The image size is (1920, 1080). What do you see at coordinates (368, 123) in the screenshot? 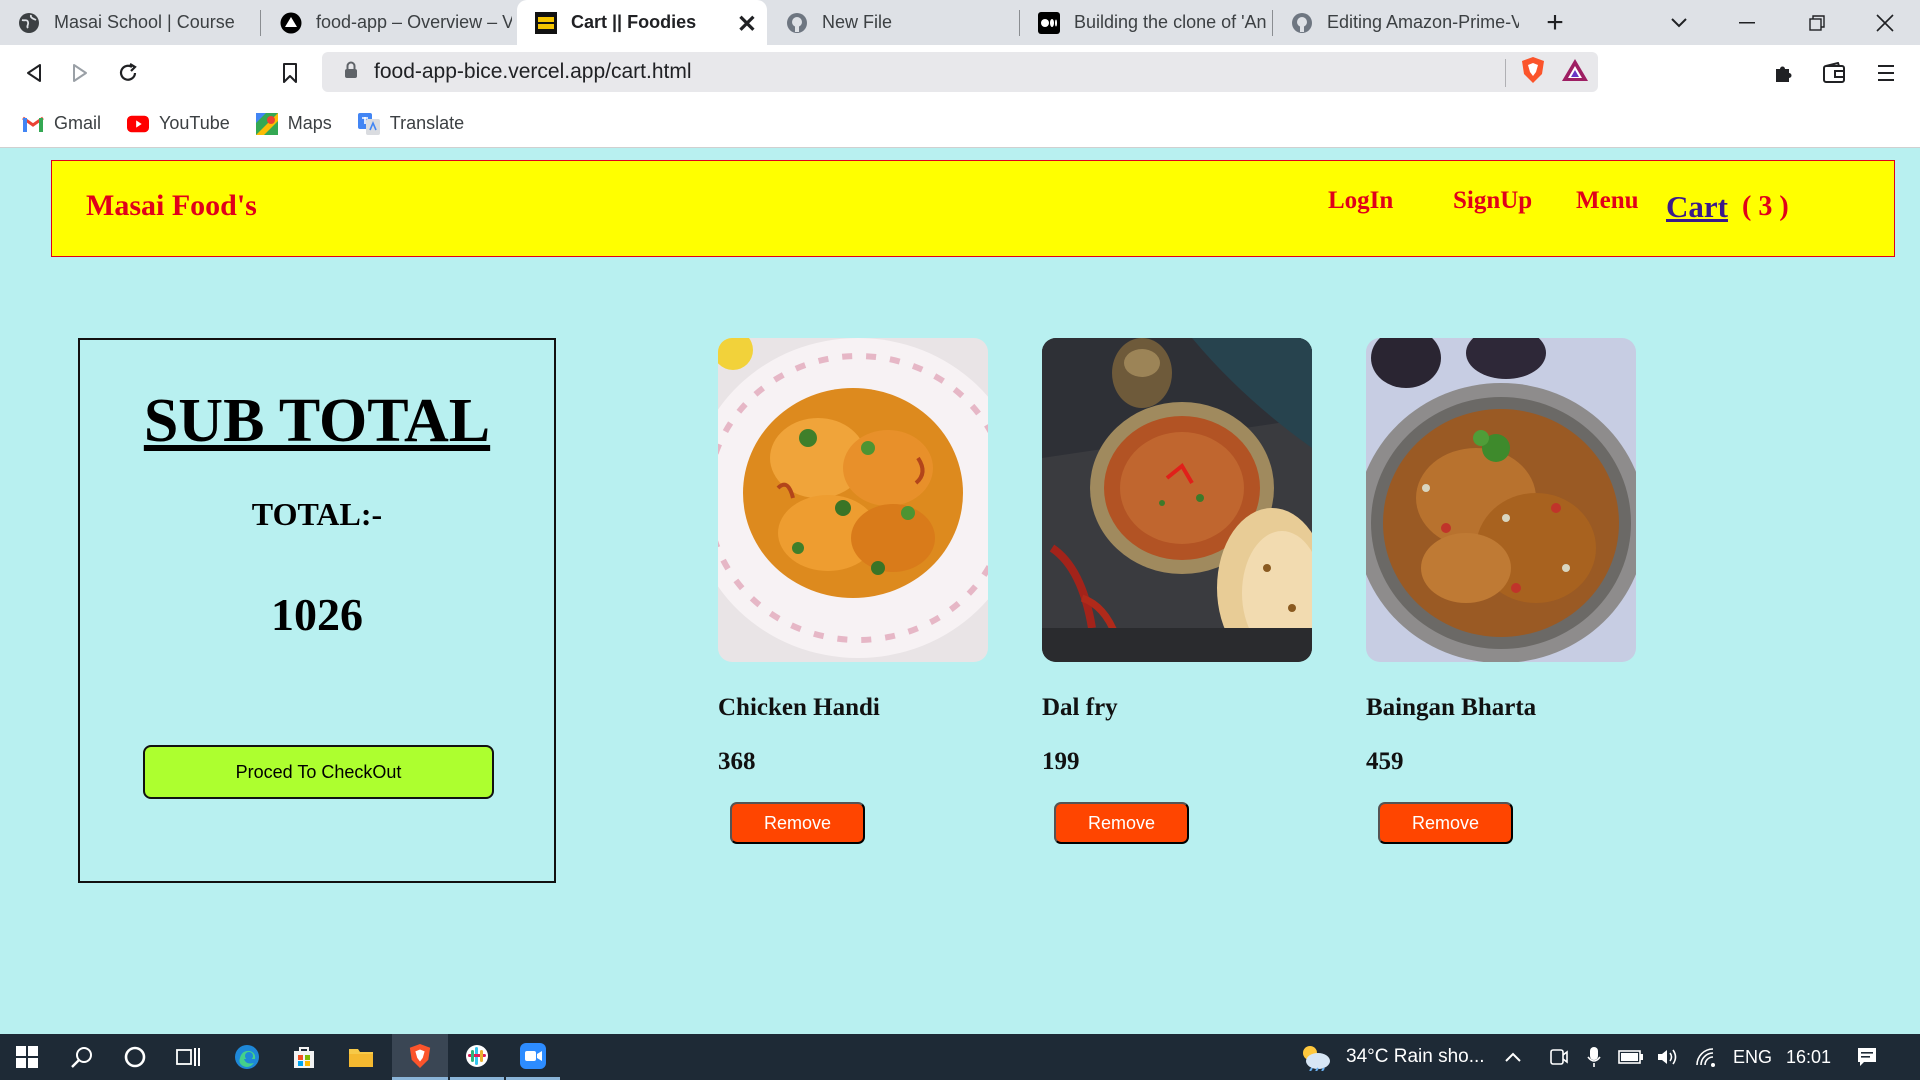
I see `translate-icon` at bounding box center [368, 123].